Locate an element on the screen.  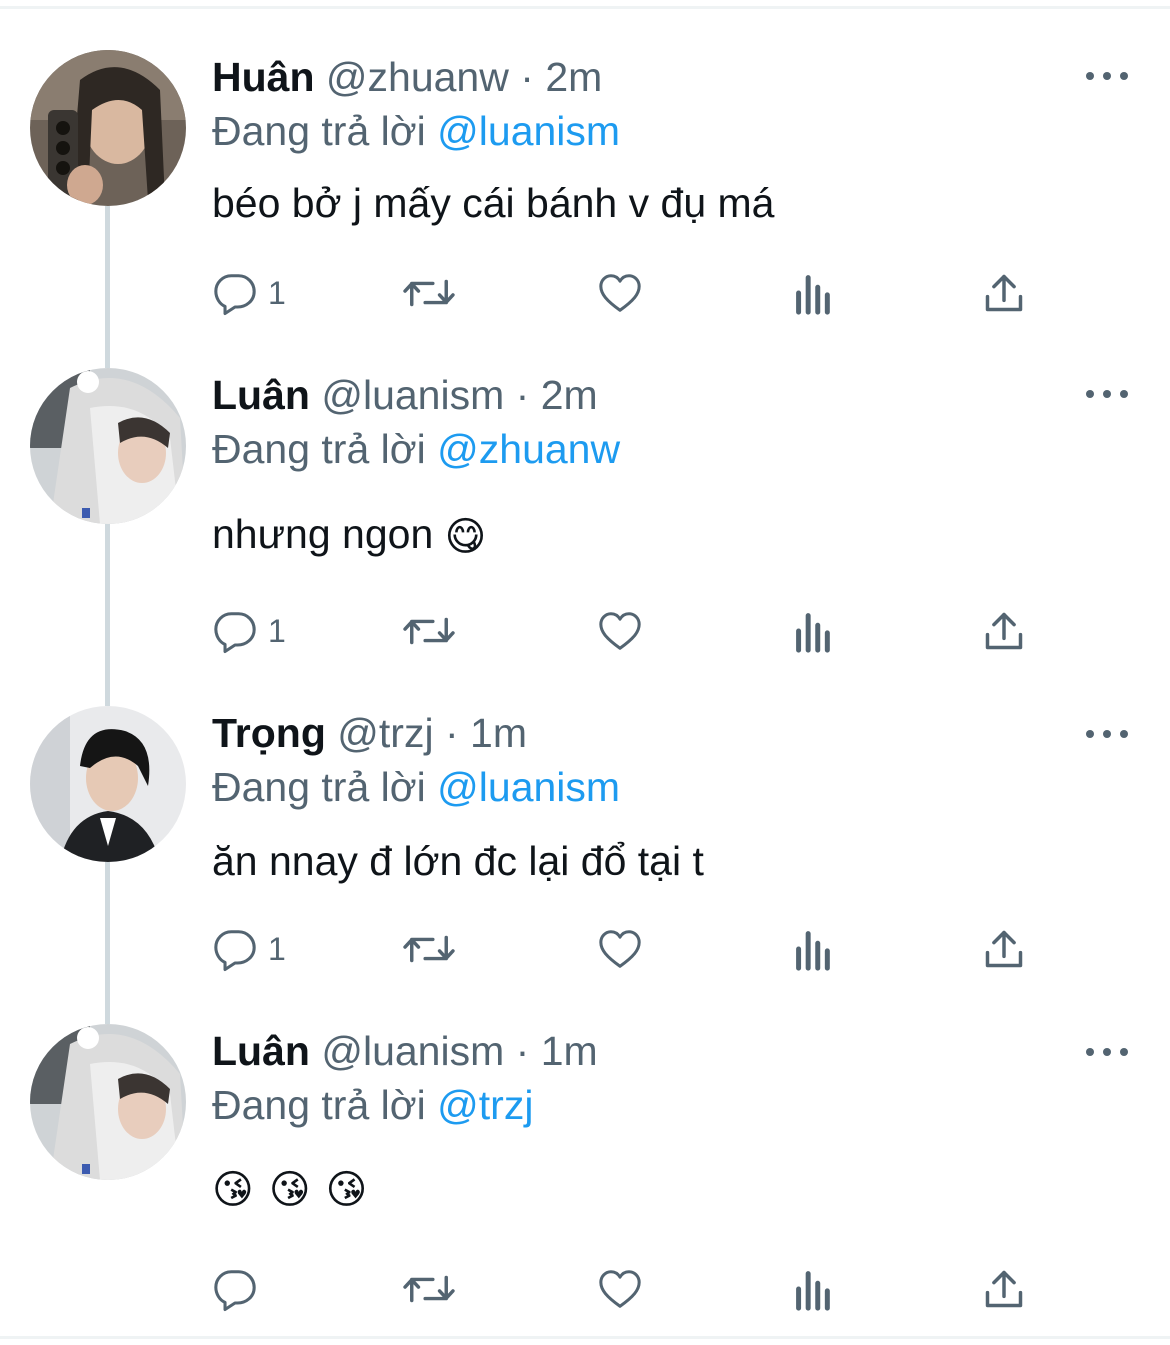
reply-mention: @trzj is located at coordinates (485, 1105).